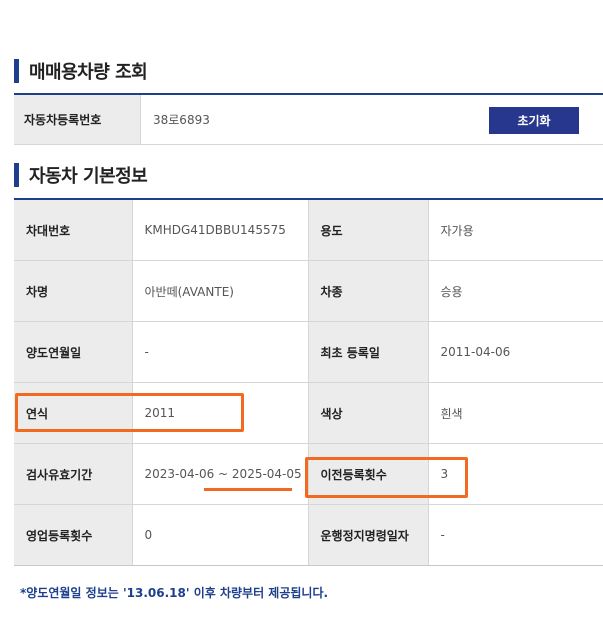 The image size is (603, 621). What do you see at coordinates (368, 352) in the screenshot?
I see `first-reg-label: 최초 등록일` at bounding box center [368, 352].